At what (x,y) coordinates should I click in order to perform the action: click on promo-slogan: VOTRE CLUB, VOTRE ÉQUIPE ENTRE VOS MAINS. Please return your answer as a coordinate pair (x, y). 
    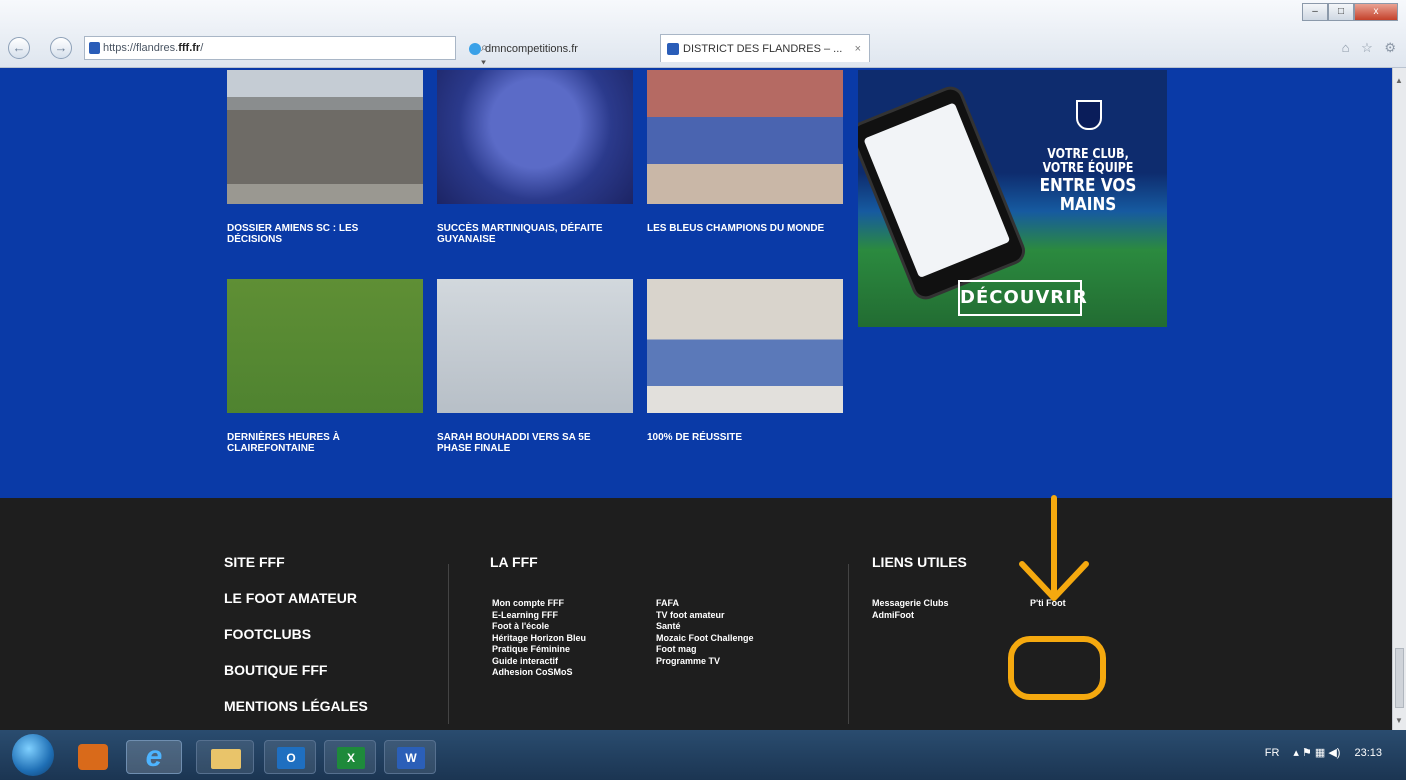
    Looking at the image, I should click on (1088, 181).